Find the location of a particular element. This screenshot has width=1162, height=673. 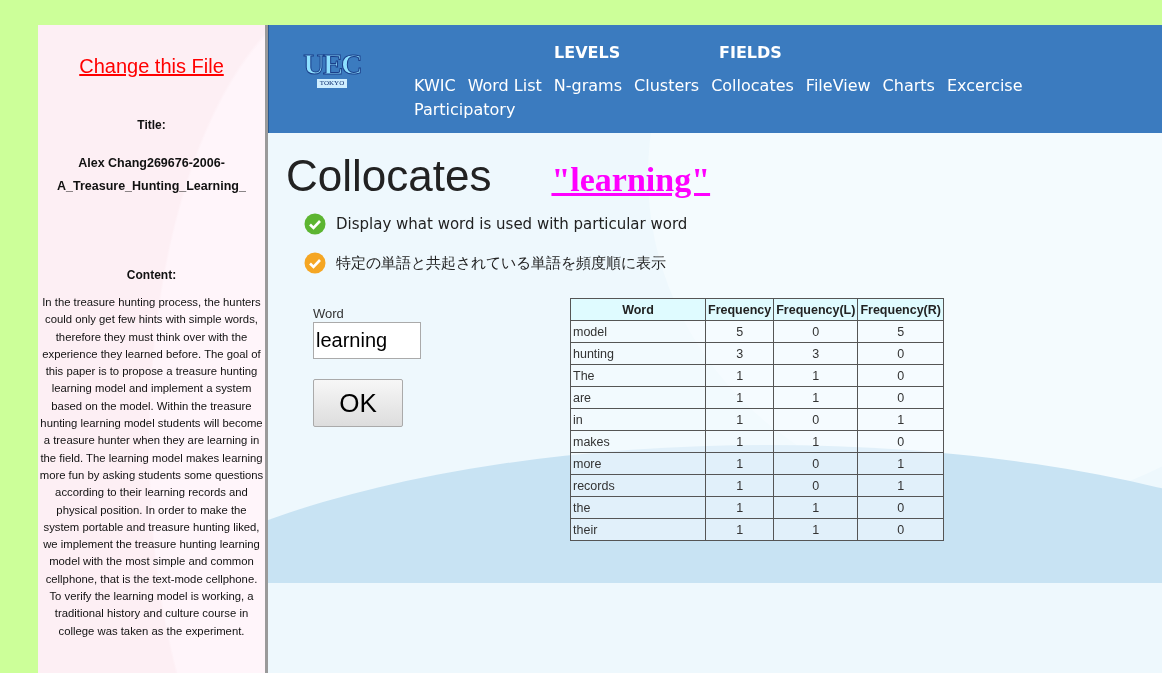

column-header: Frequency is located at coordinates (739, 309).